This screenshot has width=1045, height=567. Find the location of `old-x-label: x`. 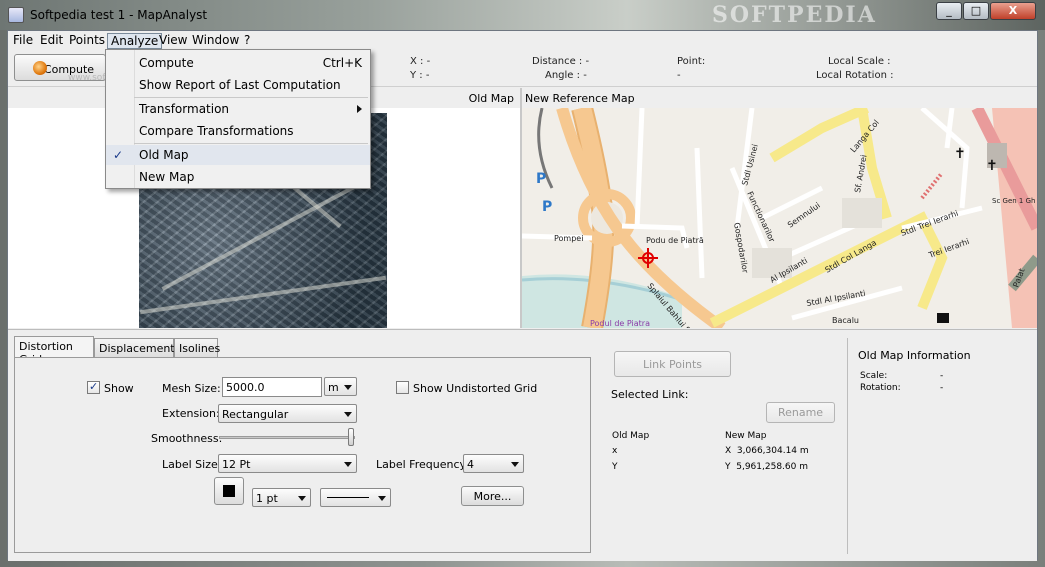

old-x-label: x is located at coordinates (615, 451).